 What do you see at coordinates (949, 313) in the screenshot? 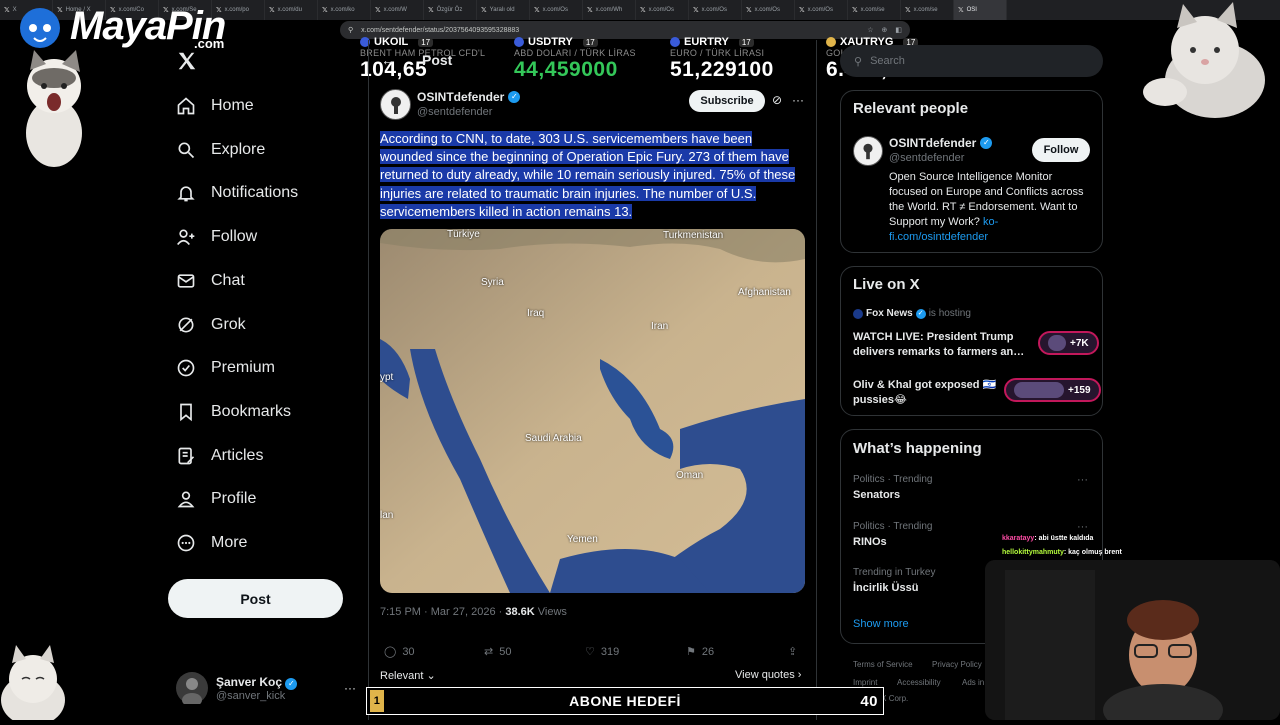
I see `live-host-suffix: is hosting` at bounding box center [949, 313].